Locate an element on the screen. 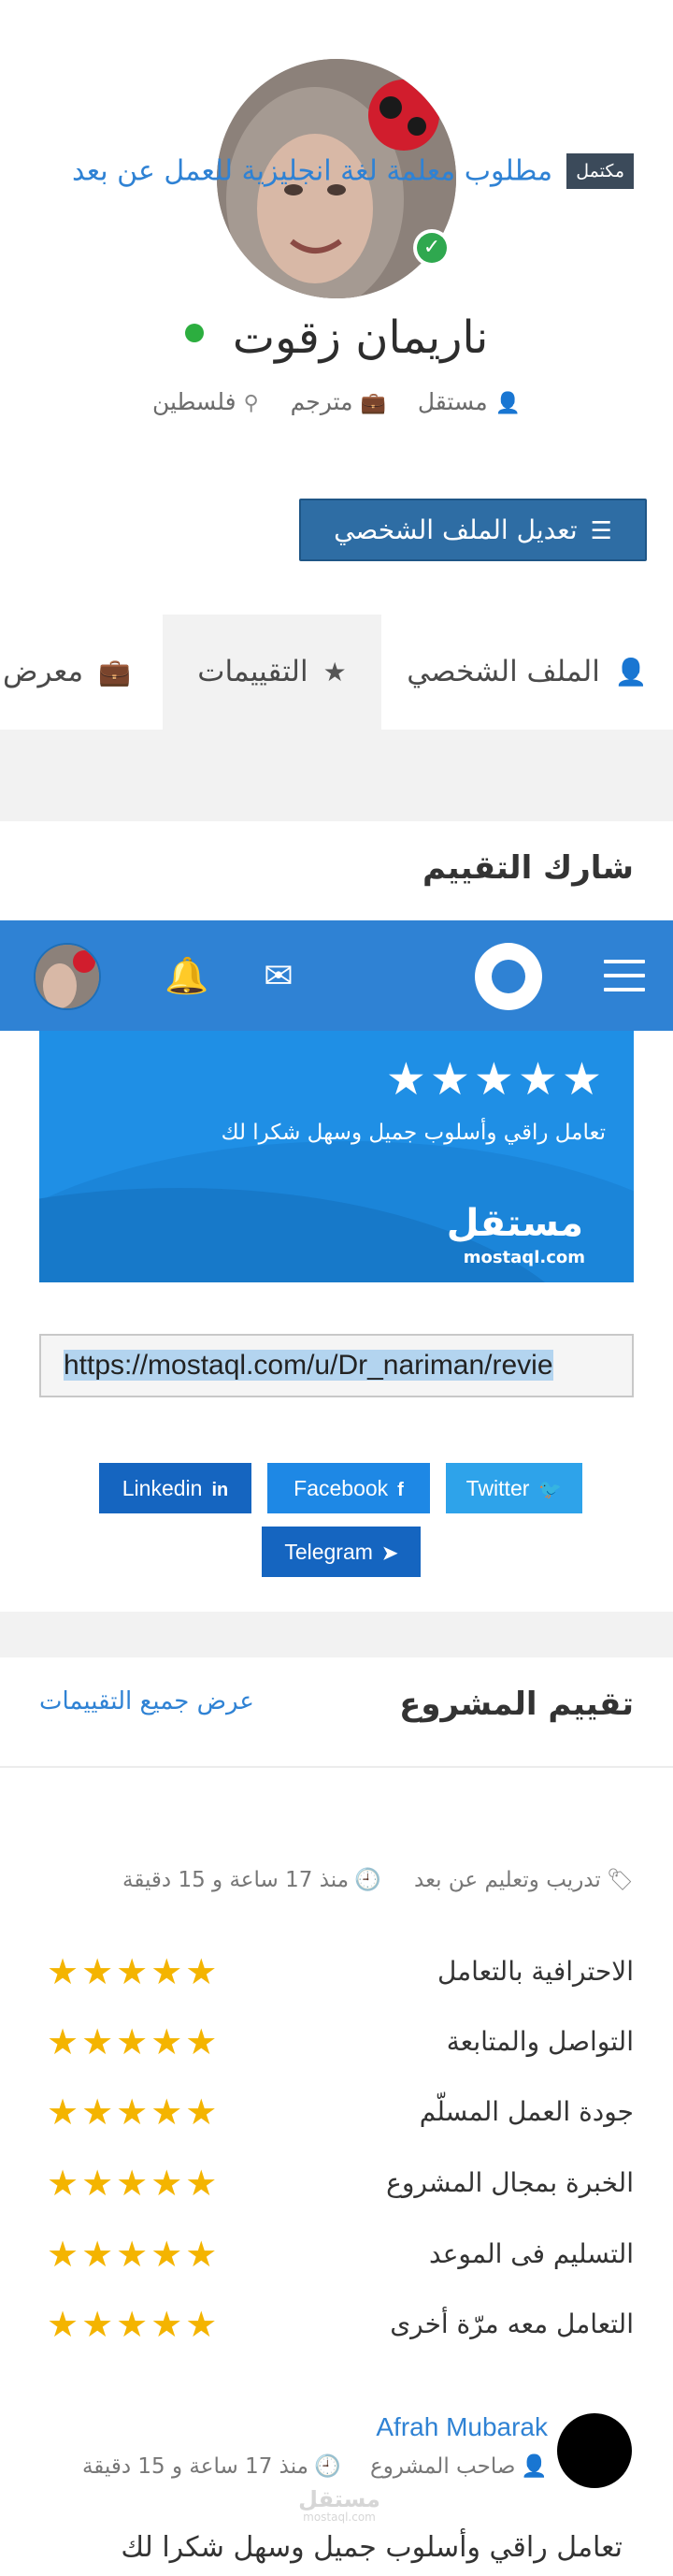 The height and width of the screenshot is (2576, 673). share-telegram-button: Telegram ➤ is located at coordinates (341, 1552).